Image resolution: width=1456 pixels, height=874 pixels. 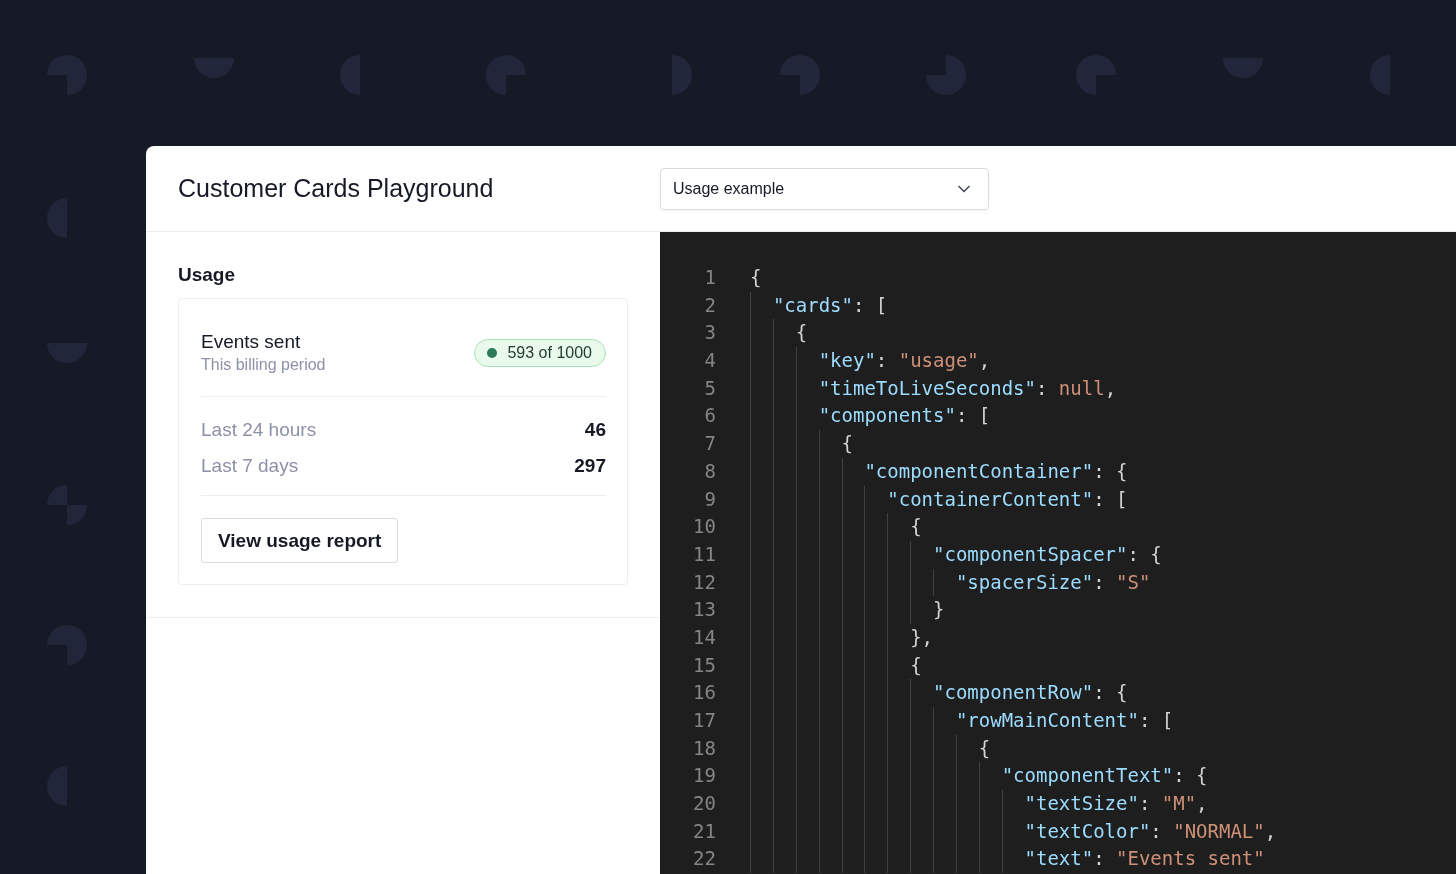 What do you see at coordinates (887, 416) in the screenshot?
I see `code-token: "components"` at bounding box center [887, 416].